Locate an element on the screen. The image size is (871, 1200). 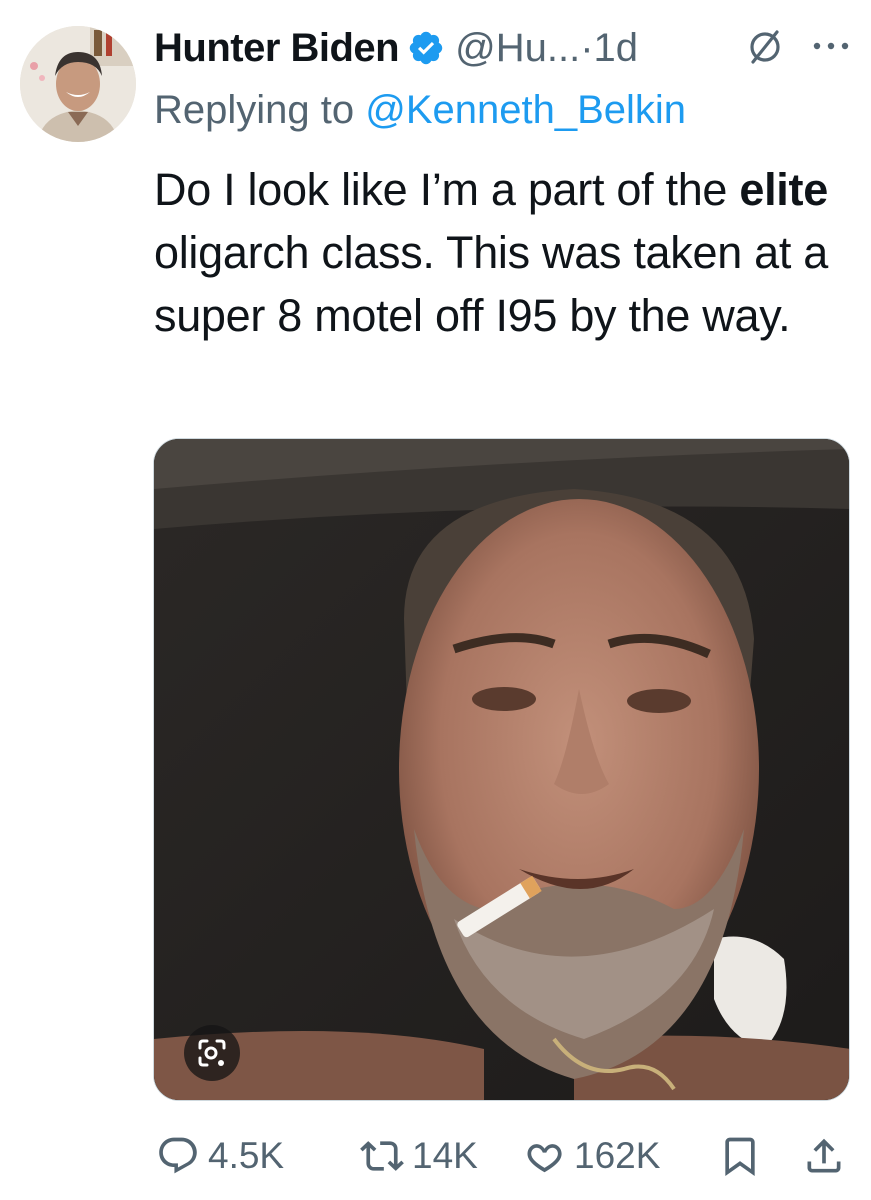
tweet-text-part-1: Do I look like I’m a part of the is located at coordinates (447, 189).